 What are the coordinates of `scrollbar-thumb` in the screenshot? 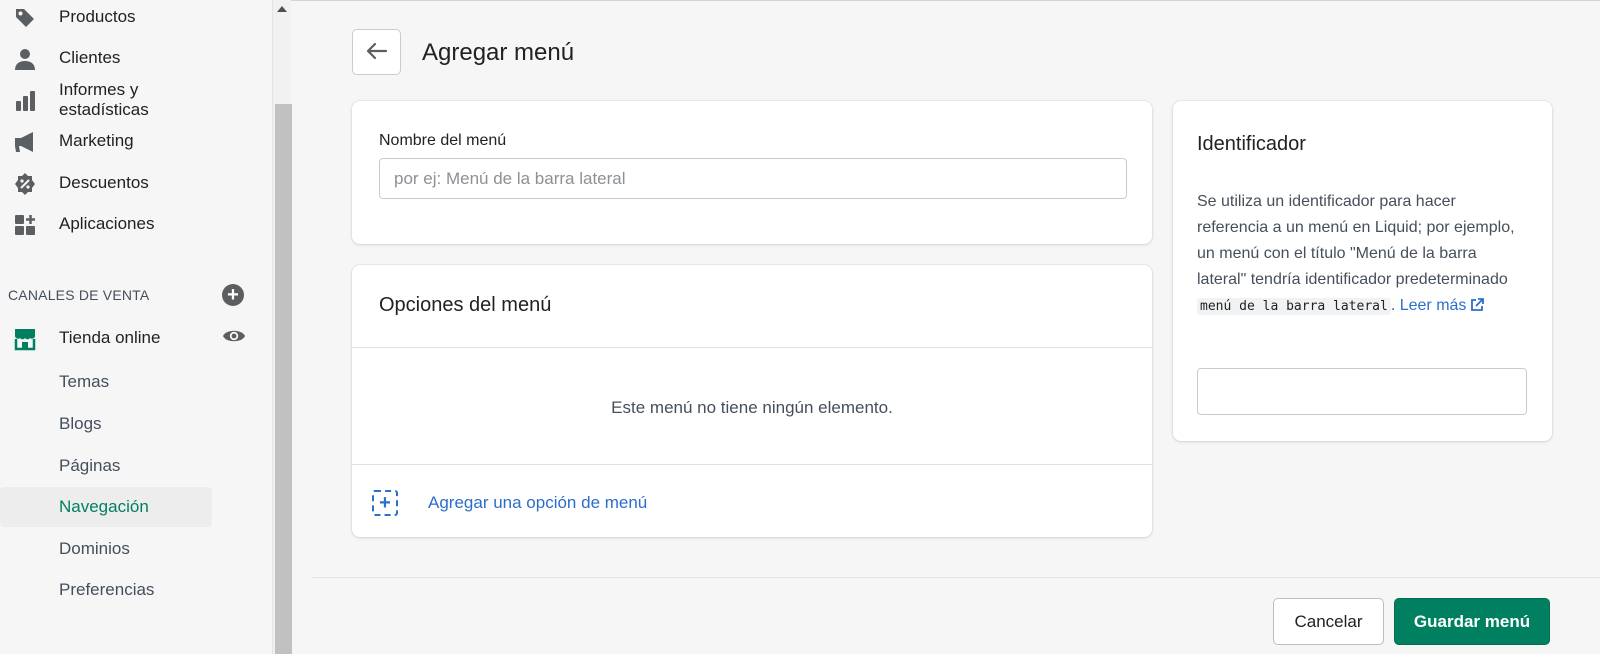 It's located at (283, 379).